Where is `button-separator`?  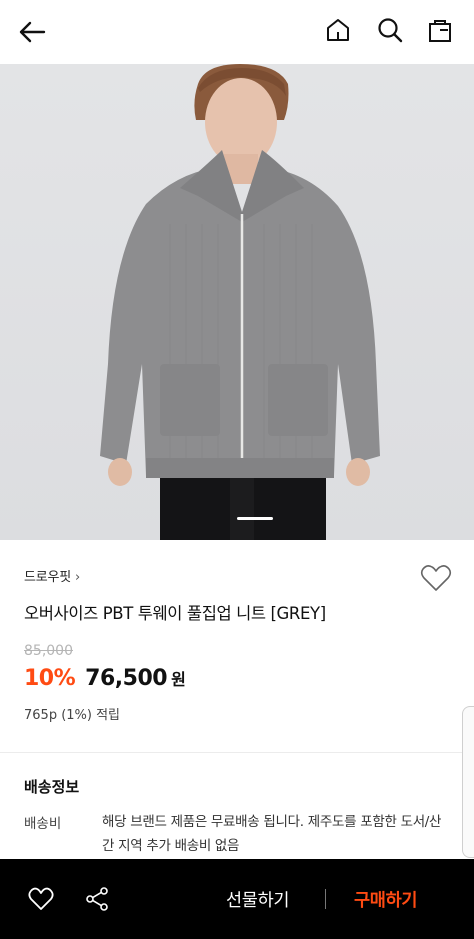
button-separator is located at coordinates (325, 899).